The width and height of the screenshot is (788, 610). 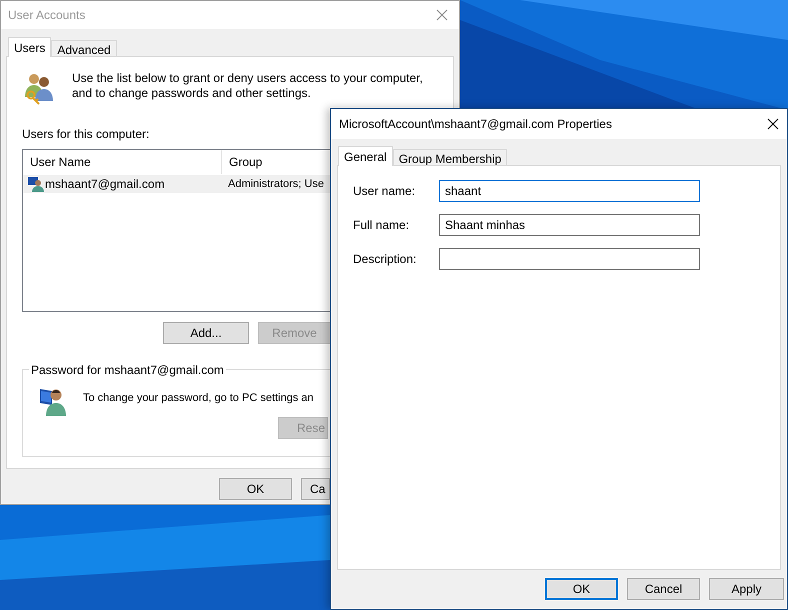 I want to click on list-row: mshaant7@gmail.com Administrators; Use, so click(x=176, y=184).